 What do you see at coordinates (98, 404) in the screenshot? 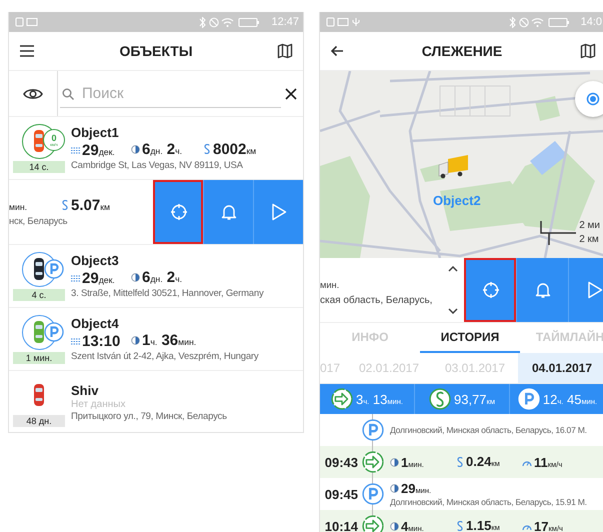
I see `status-text: Нет данных` at bounding box center [98, 404].